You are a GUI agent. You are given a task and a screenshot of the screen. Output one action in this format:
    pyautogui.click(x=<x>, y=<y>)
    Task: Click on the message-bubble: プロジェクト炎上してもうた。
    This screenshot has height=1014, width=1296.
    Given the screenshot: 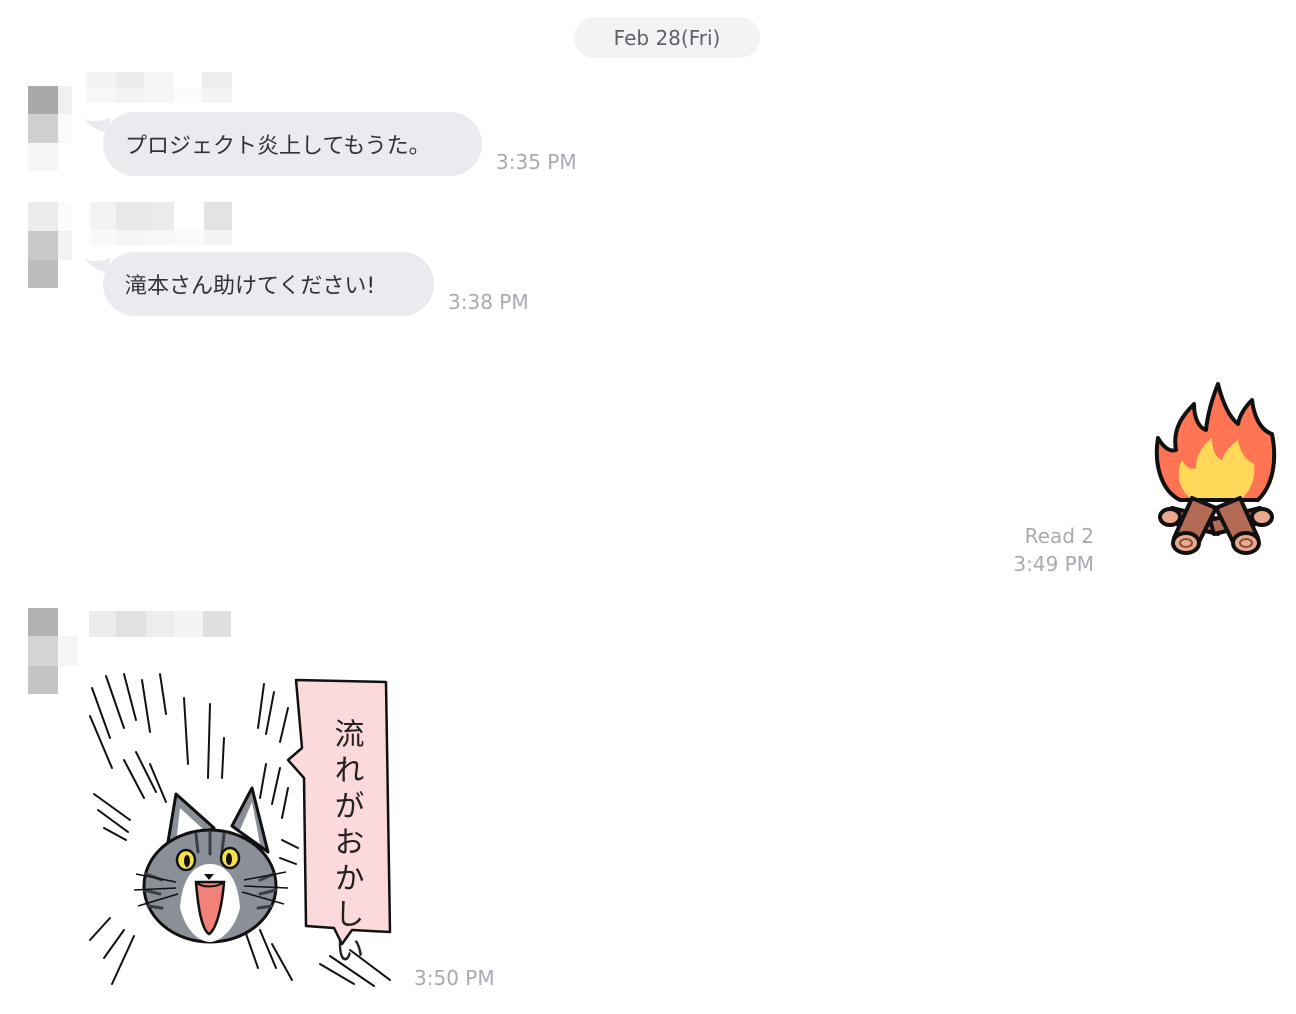 What is the action you would take?
    pyautogui.click(x=292, y=144)
    